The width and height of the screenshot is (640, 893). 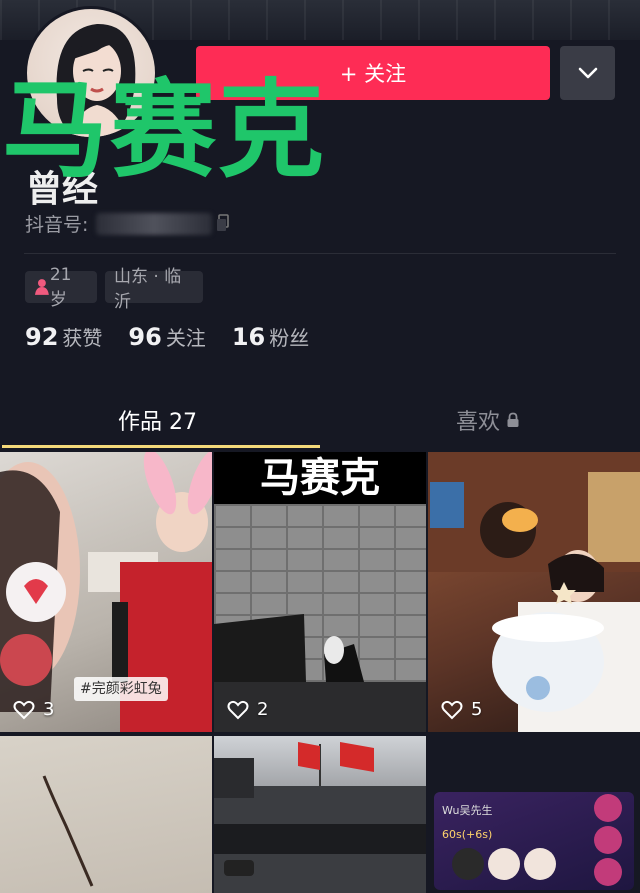 What do you see at coordinates (467, 810) in the screenshot?
I see `live-user-name: Wu吴先生` at bounding box center [467, 810].